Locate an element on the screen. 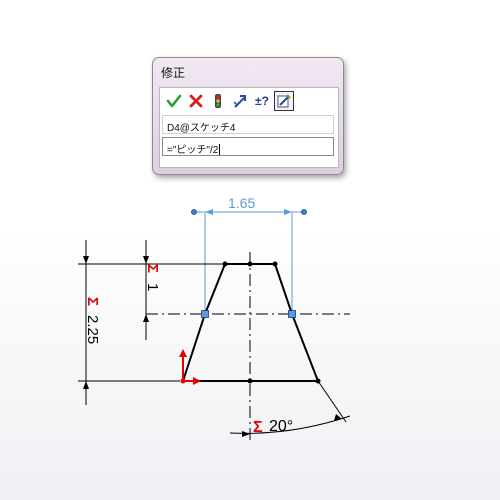 This screenshot has height=500, width=500. angle-dimension: Σ 20° is located at coordinates (290, 408).